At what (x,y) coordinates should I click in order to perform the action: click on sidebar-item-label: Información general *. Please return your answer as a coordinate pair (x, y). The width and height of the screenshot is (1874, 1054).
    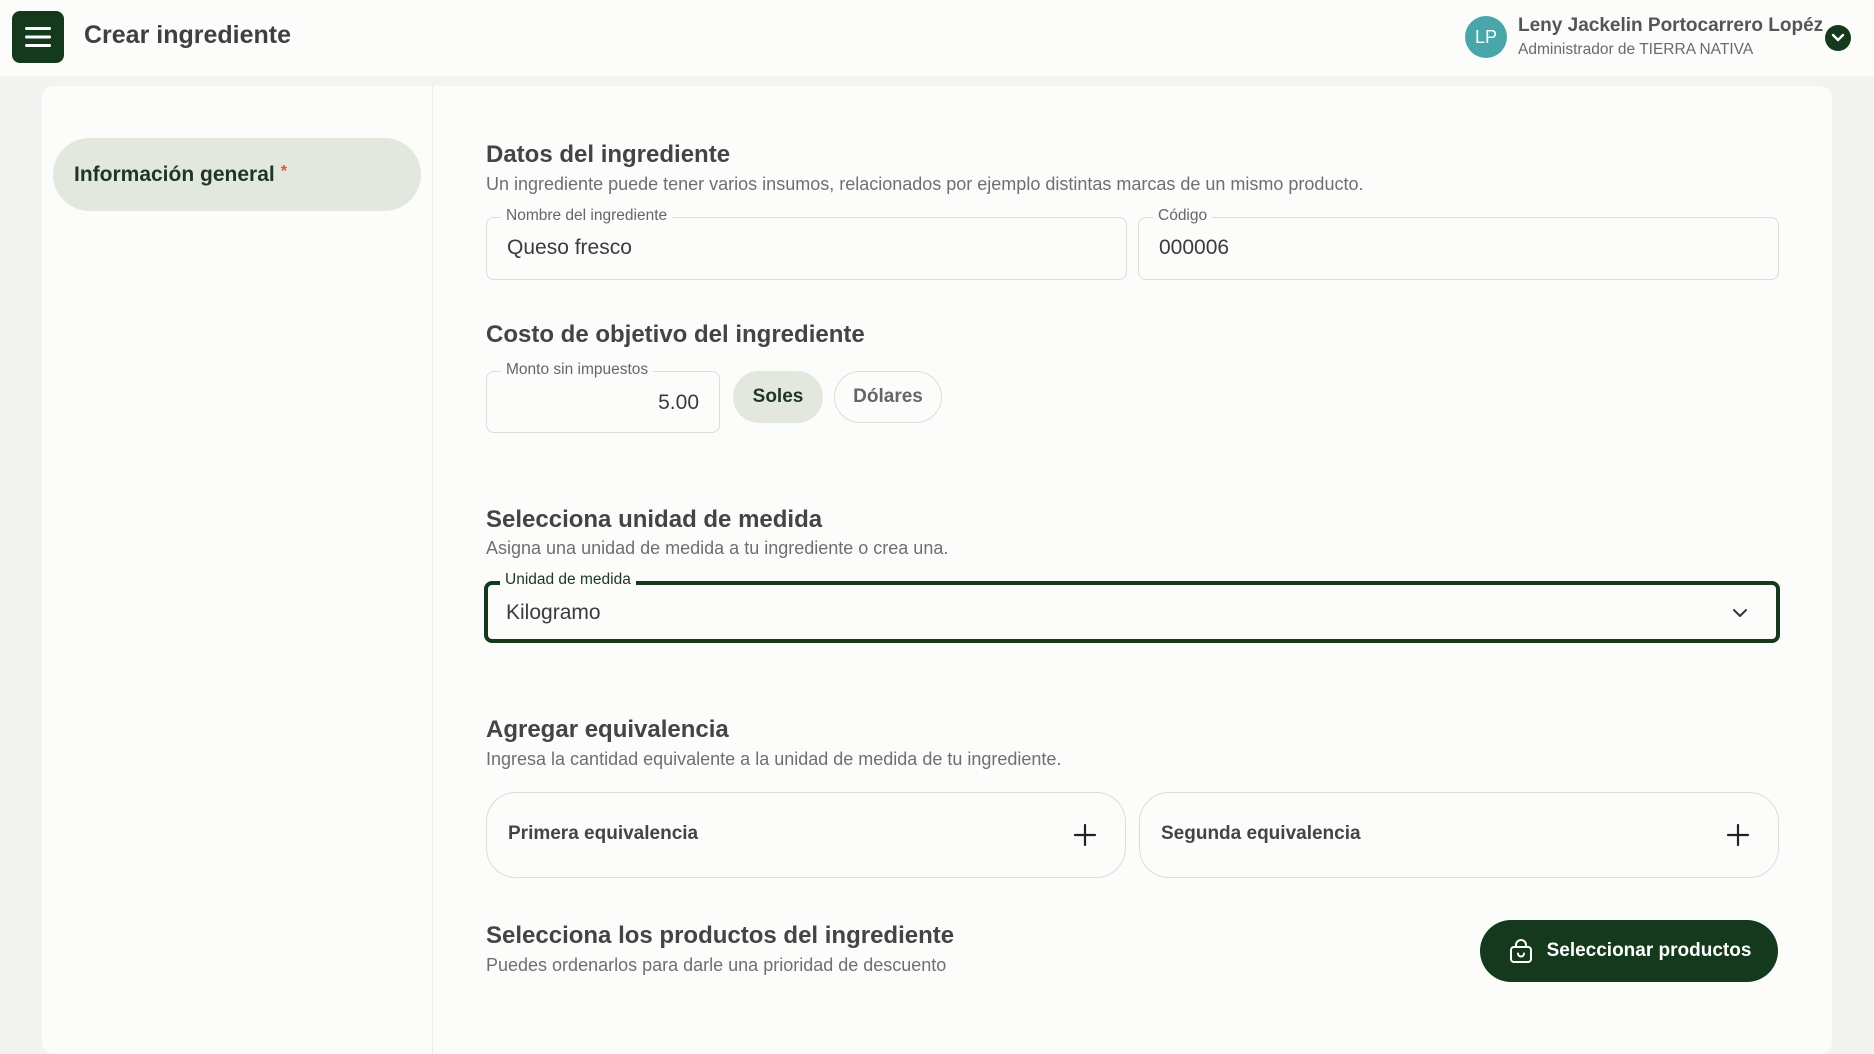
    Looking at the image, I should click on (180, 174).